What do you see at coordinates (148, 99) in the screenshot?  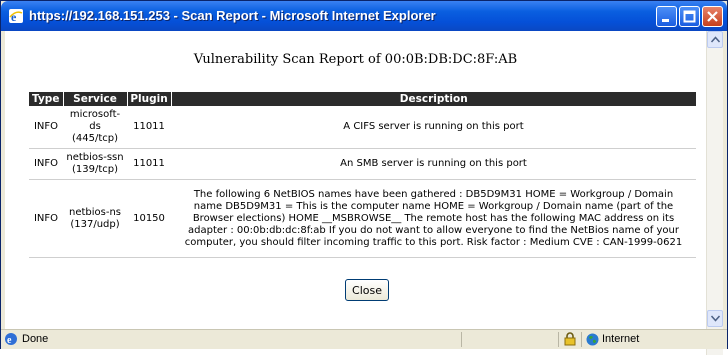 I see `column-header-plugin: Plugin` at bounding box center [148, 99].